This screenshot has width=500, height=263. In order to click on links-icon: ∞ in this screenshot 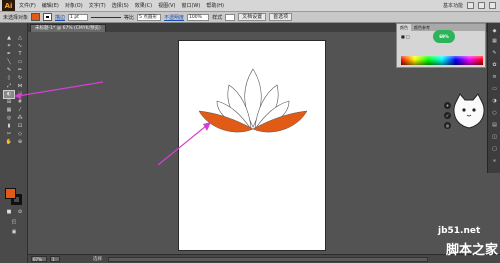, I will do `click(494, 161)`.